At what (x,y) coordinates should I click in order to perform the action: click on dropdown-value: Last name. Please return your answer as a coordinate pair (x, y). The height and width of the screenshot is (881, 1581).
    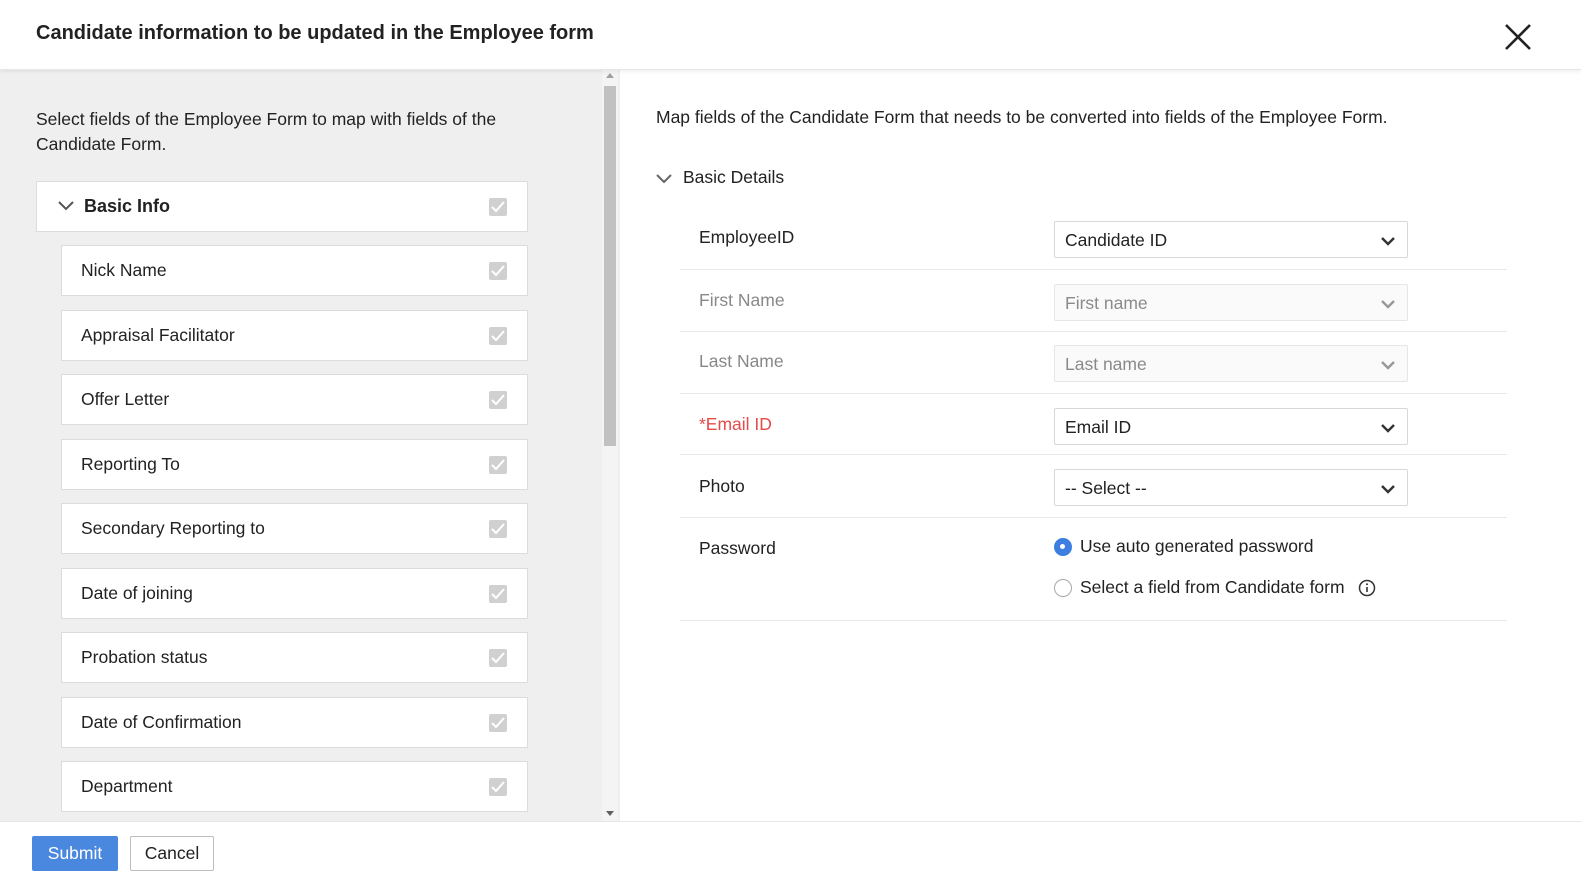
    Looking at the image, I should click on (1106, 364).